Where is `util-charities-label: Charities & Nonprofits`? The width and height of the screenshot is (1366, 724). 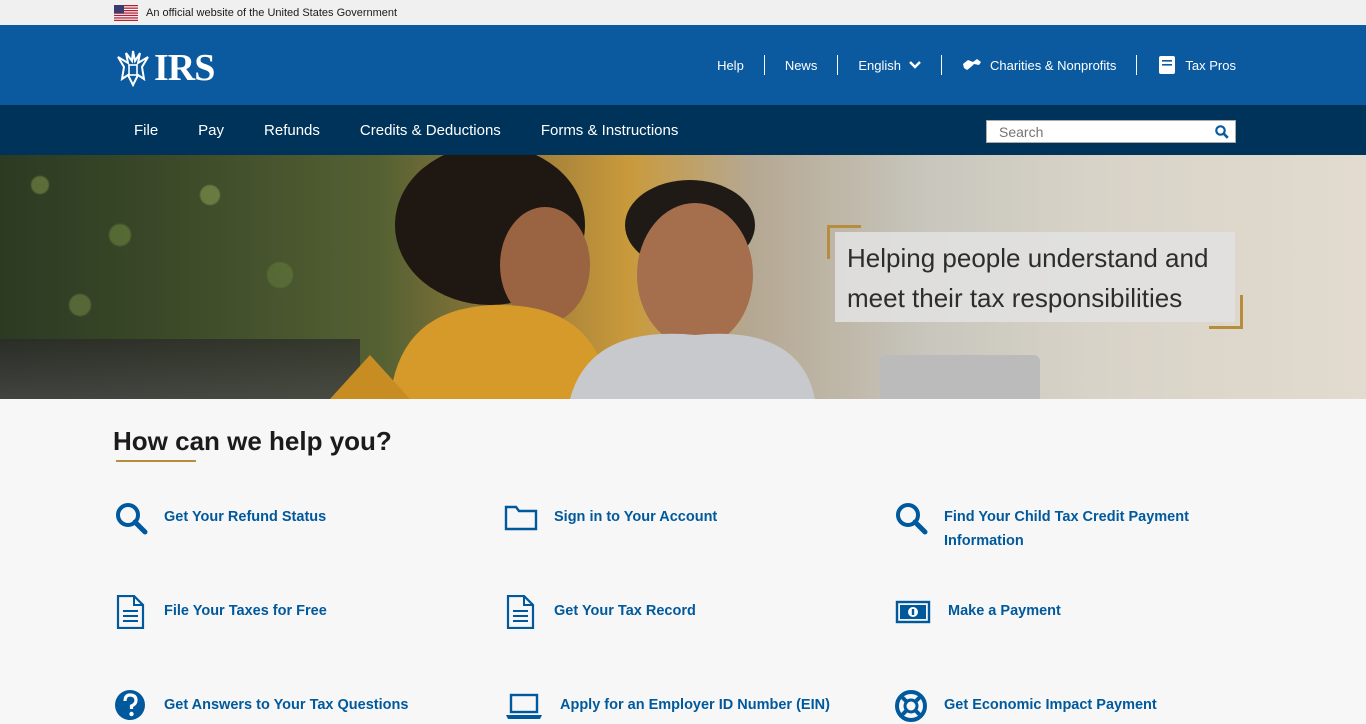
util-charities-label: Charities & Nonprofits is located at coordinates (1053, 65).